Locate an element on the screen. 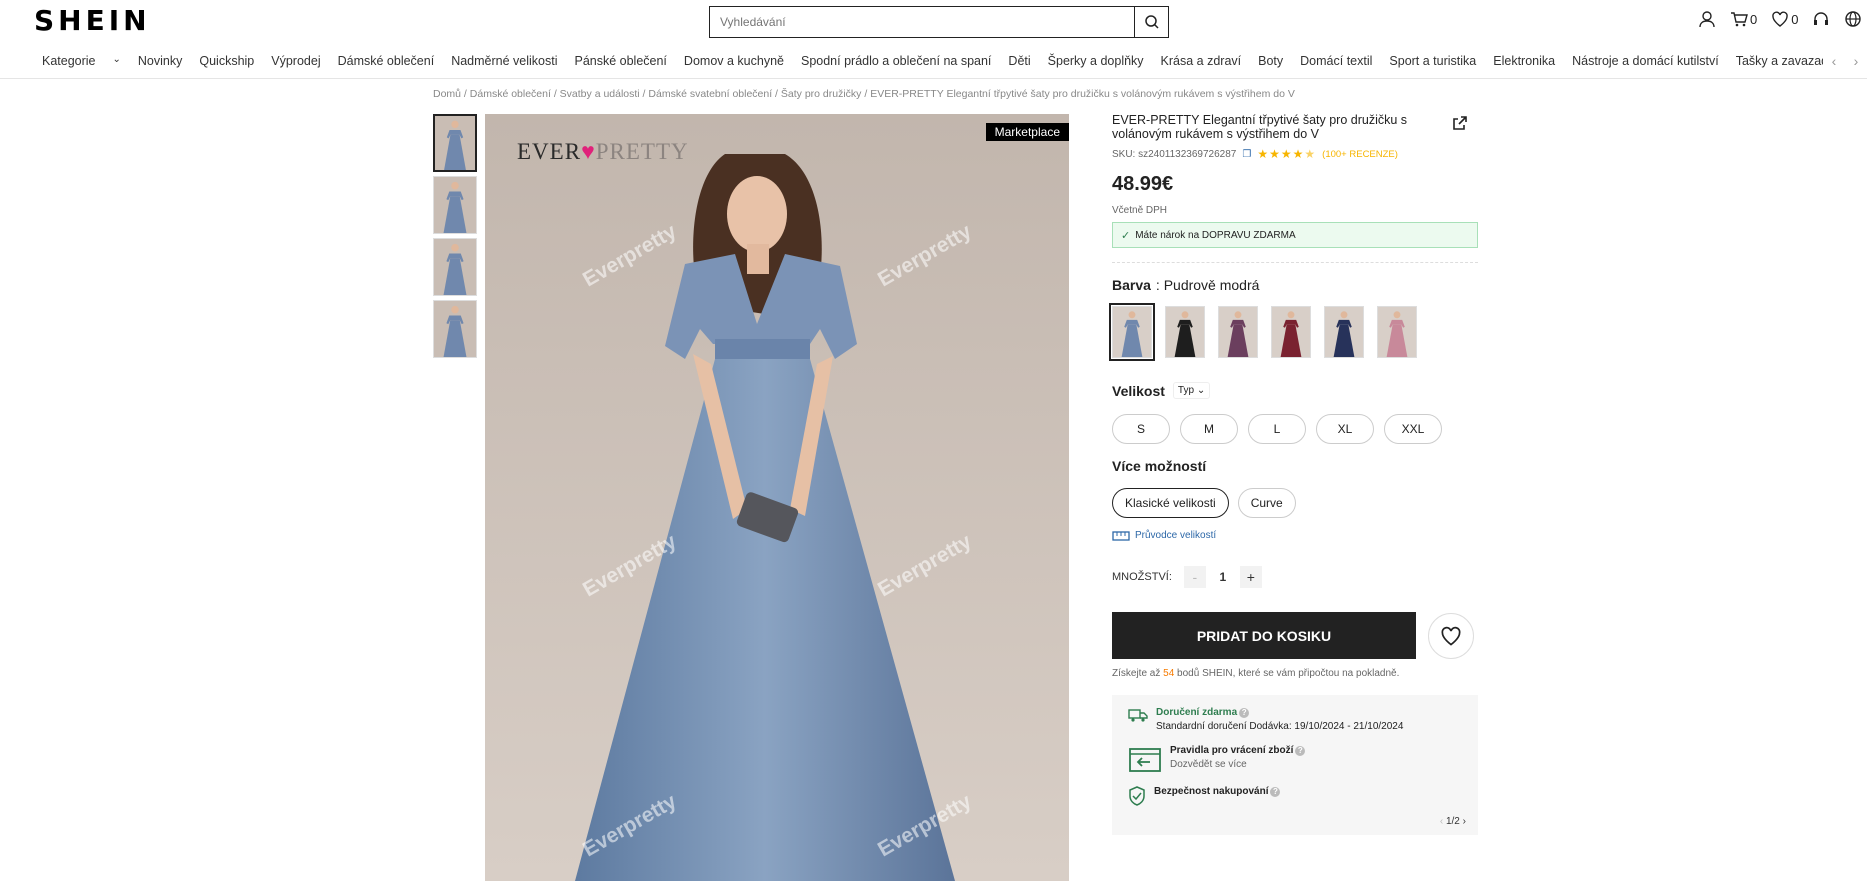  add-to-cart-button: PRIDAT DO KOSIKU is located at coordinates (1264, 635).